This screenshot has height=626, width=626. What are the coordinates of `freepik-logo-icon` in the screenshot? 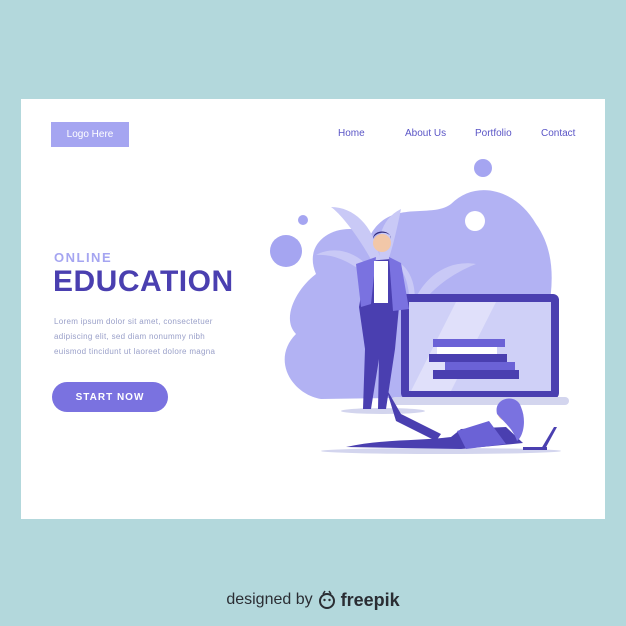 It's located at (326, 599).